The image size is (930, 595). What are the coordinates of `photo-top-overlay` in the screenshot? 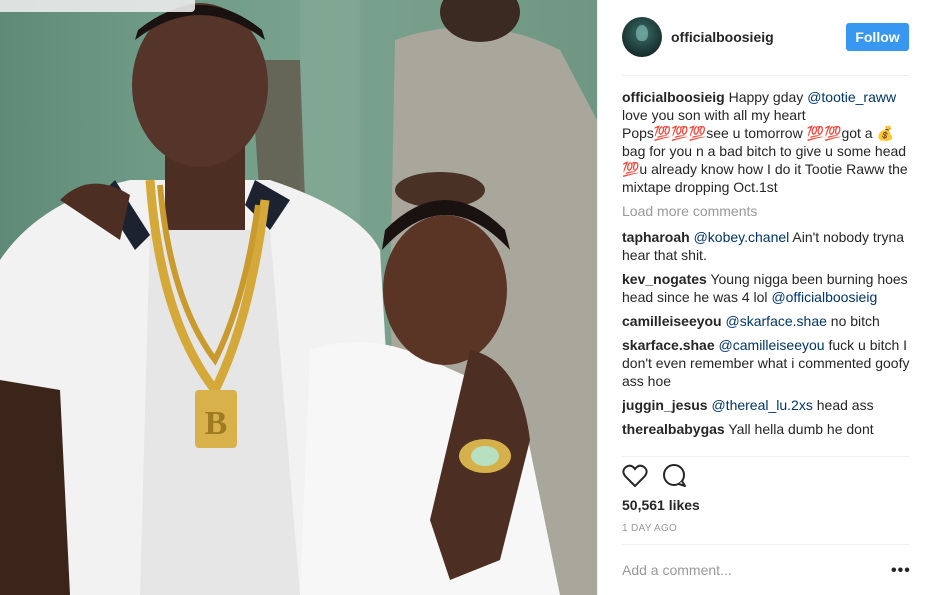 It's located at (97, 6).